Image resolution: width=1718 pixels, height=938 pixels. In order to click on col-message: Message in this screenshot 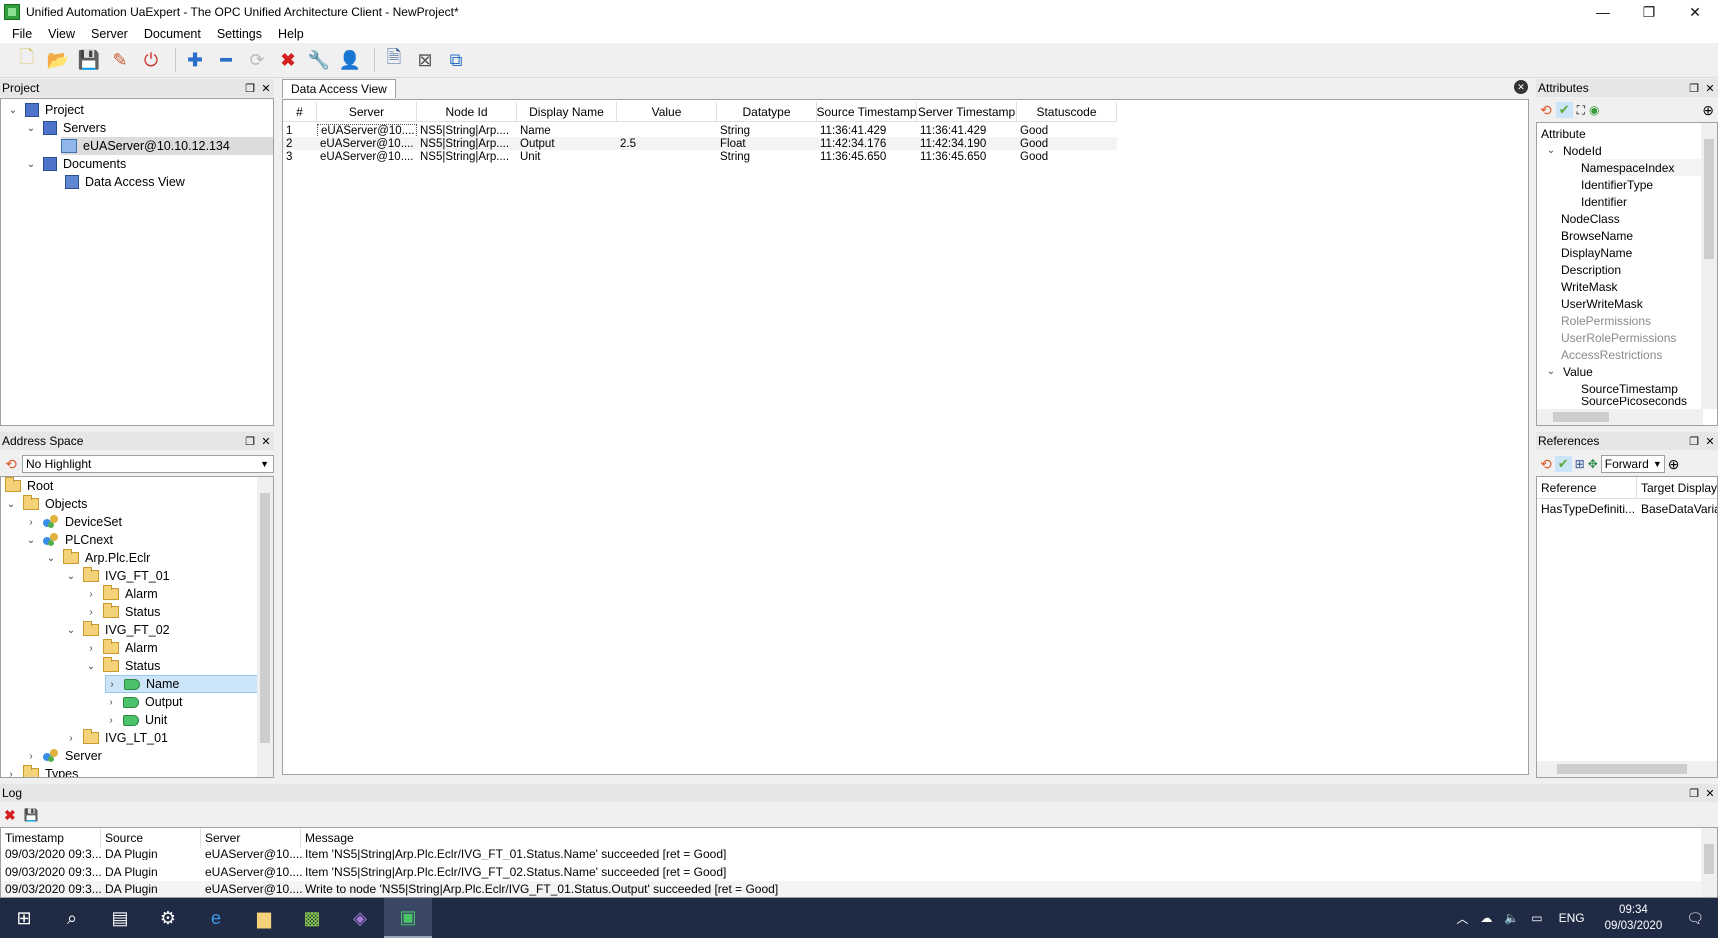, I will do `click(801, 838)`.